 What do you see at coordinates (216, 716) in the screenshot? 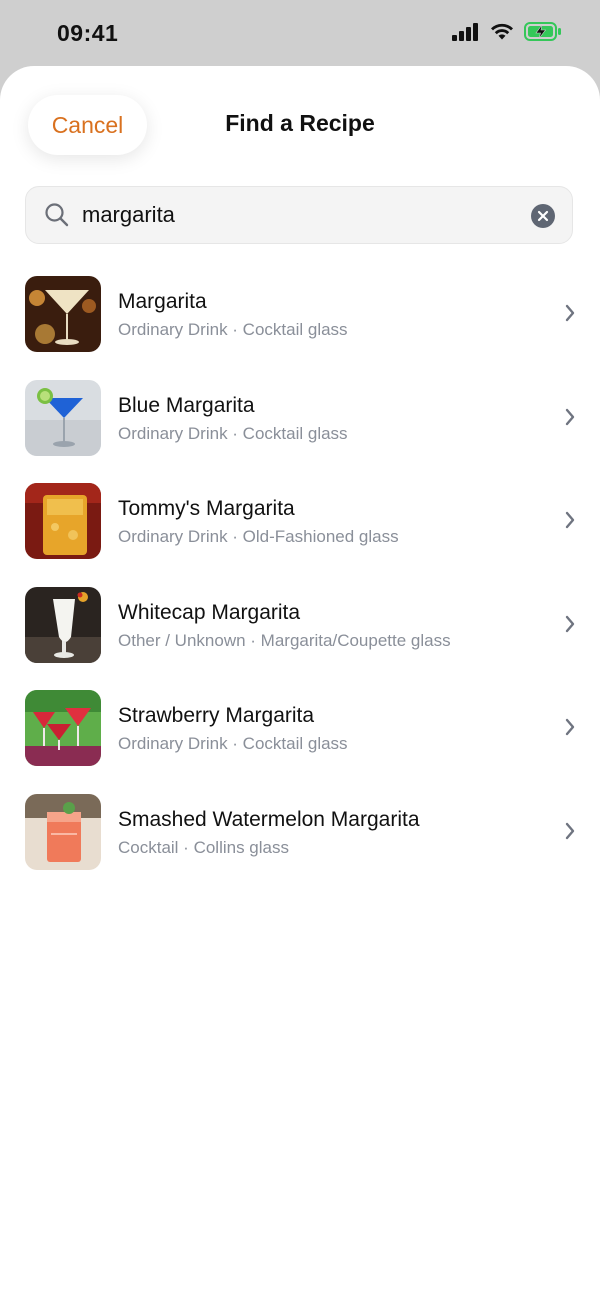
I see `drink-name: Strawberry Margarita` at bounding box center [216, 716].